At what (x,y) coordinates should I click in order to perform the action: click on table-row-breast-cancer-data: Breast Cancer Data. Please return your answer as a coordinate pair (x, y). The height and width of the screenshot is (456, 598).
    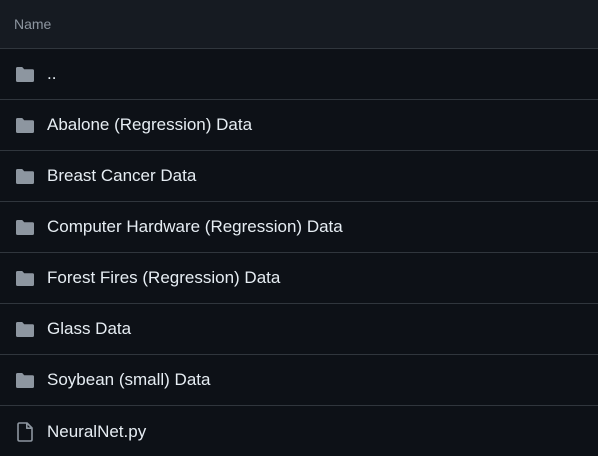
    Looking at the image, I should click on (299, 176).